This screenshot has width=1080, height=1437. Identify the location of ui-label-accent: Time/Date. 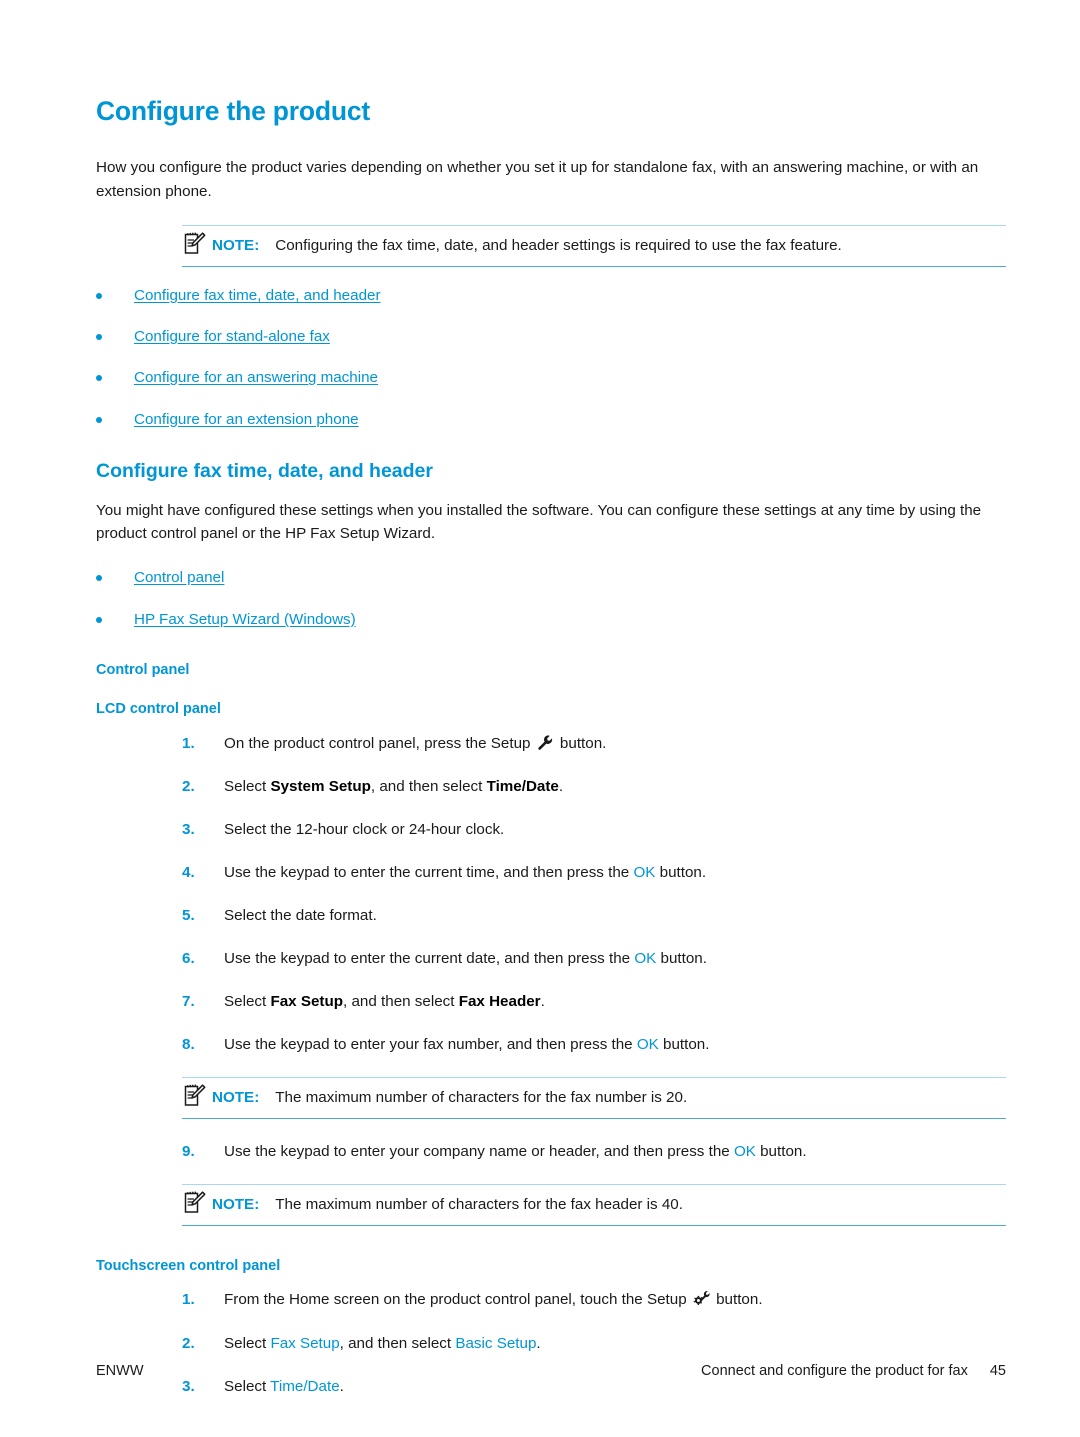
(305, 1386).